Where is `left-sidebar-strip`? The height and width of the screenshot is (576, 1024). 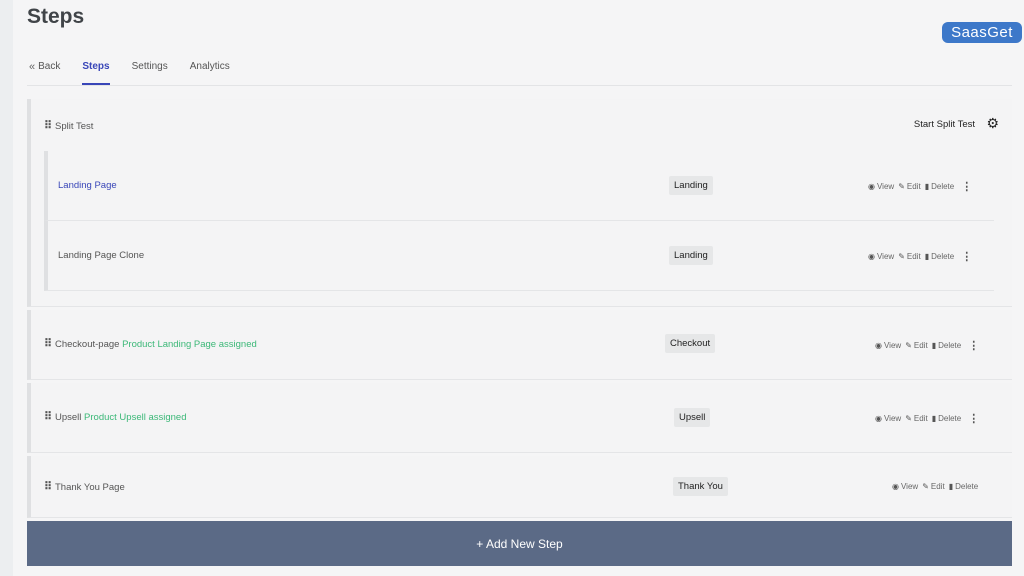
left-sidebar-strip is located at coordinates (6, 288).